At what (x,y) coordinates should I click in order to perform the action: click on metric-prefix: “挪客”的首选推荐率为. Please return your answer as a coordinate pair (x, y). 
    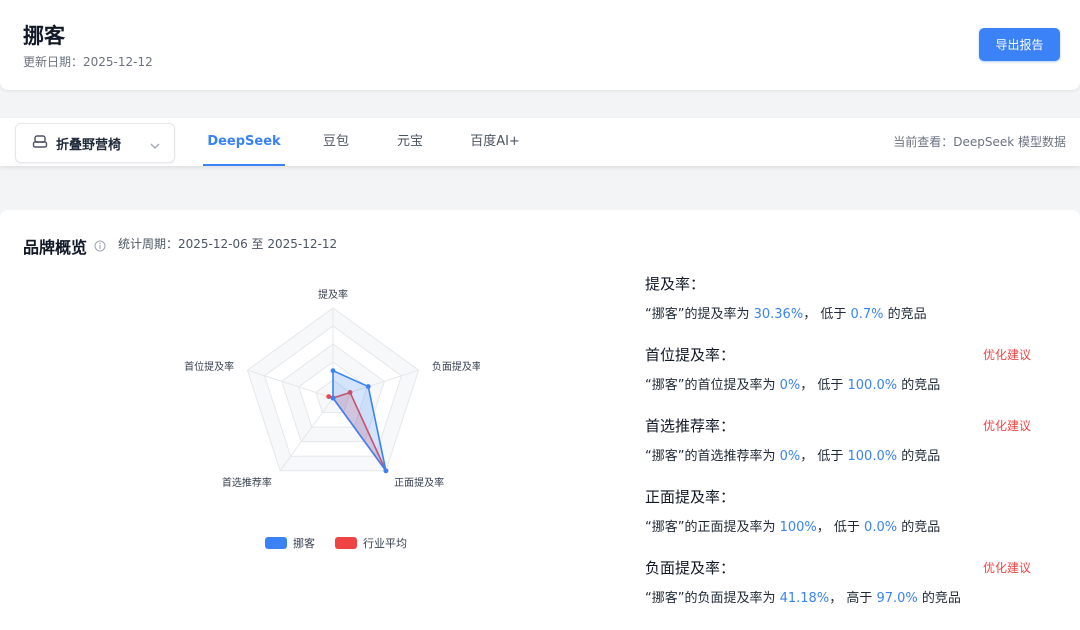
    Looking at the image, I should click on (712, 456).